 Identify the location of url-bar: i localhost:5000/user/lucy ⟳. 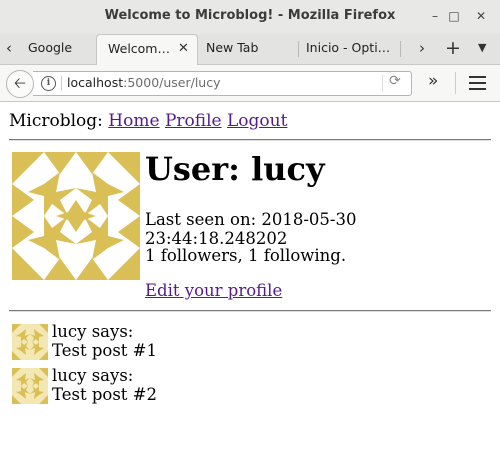
(222, 83).